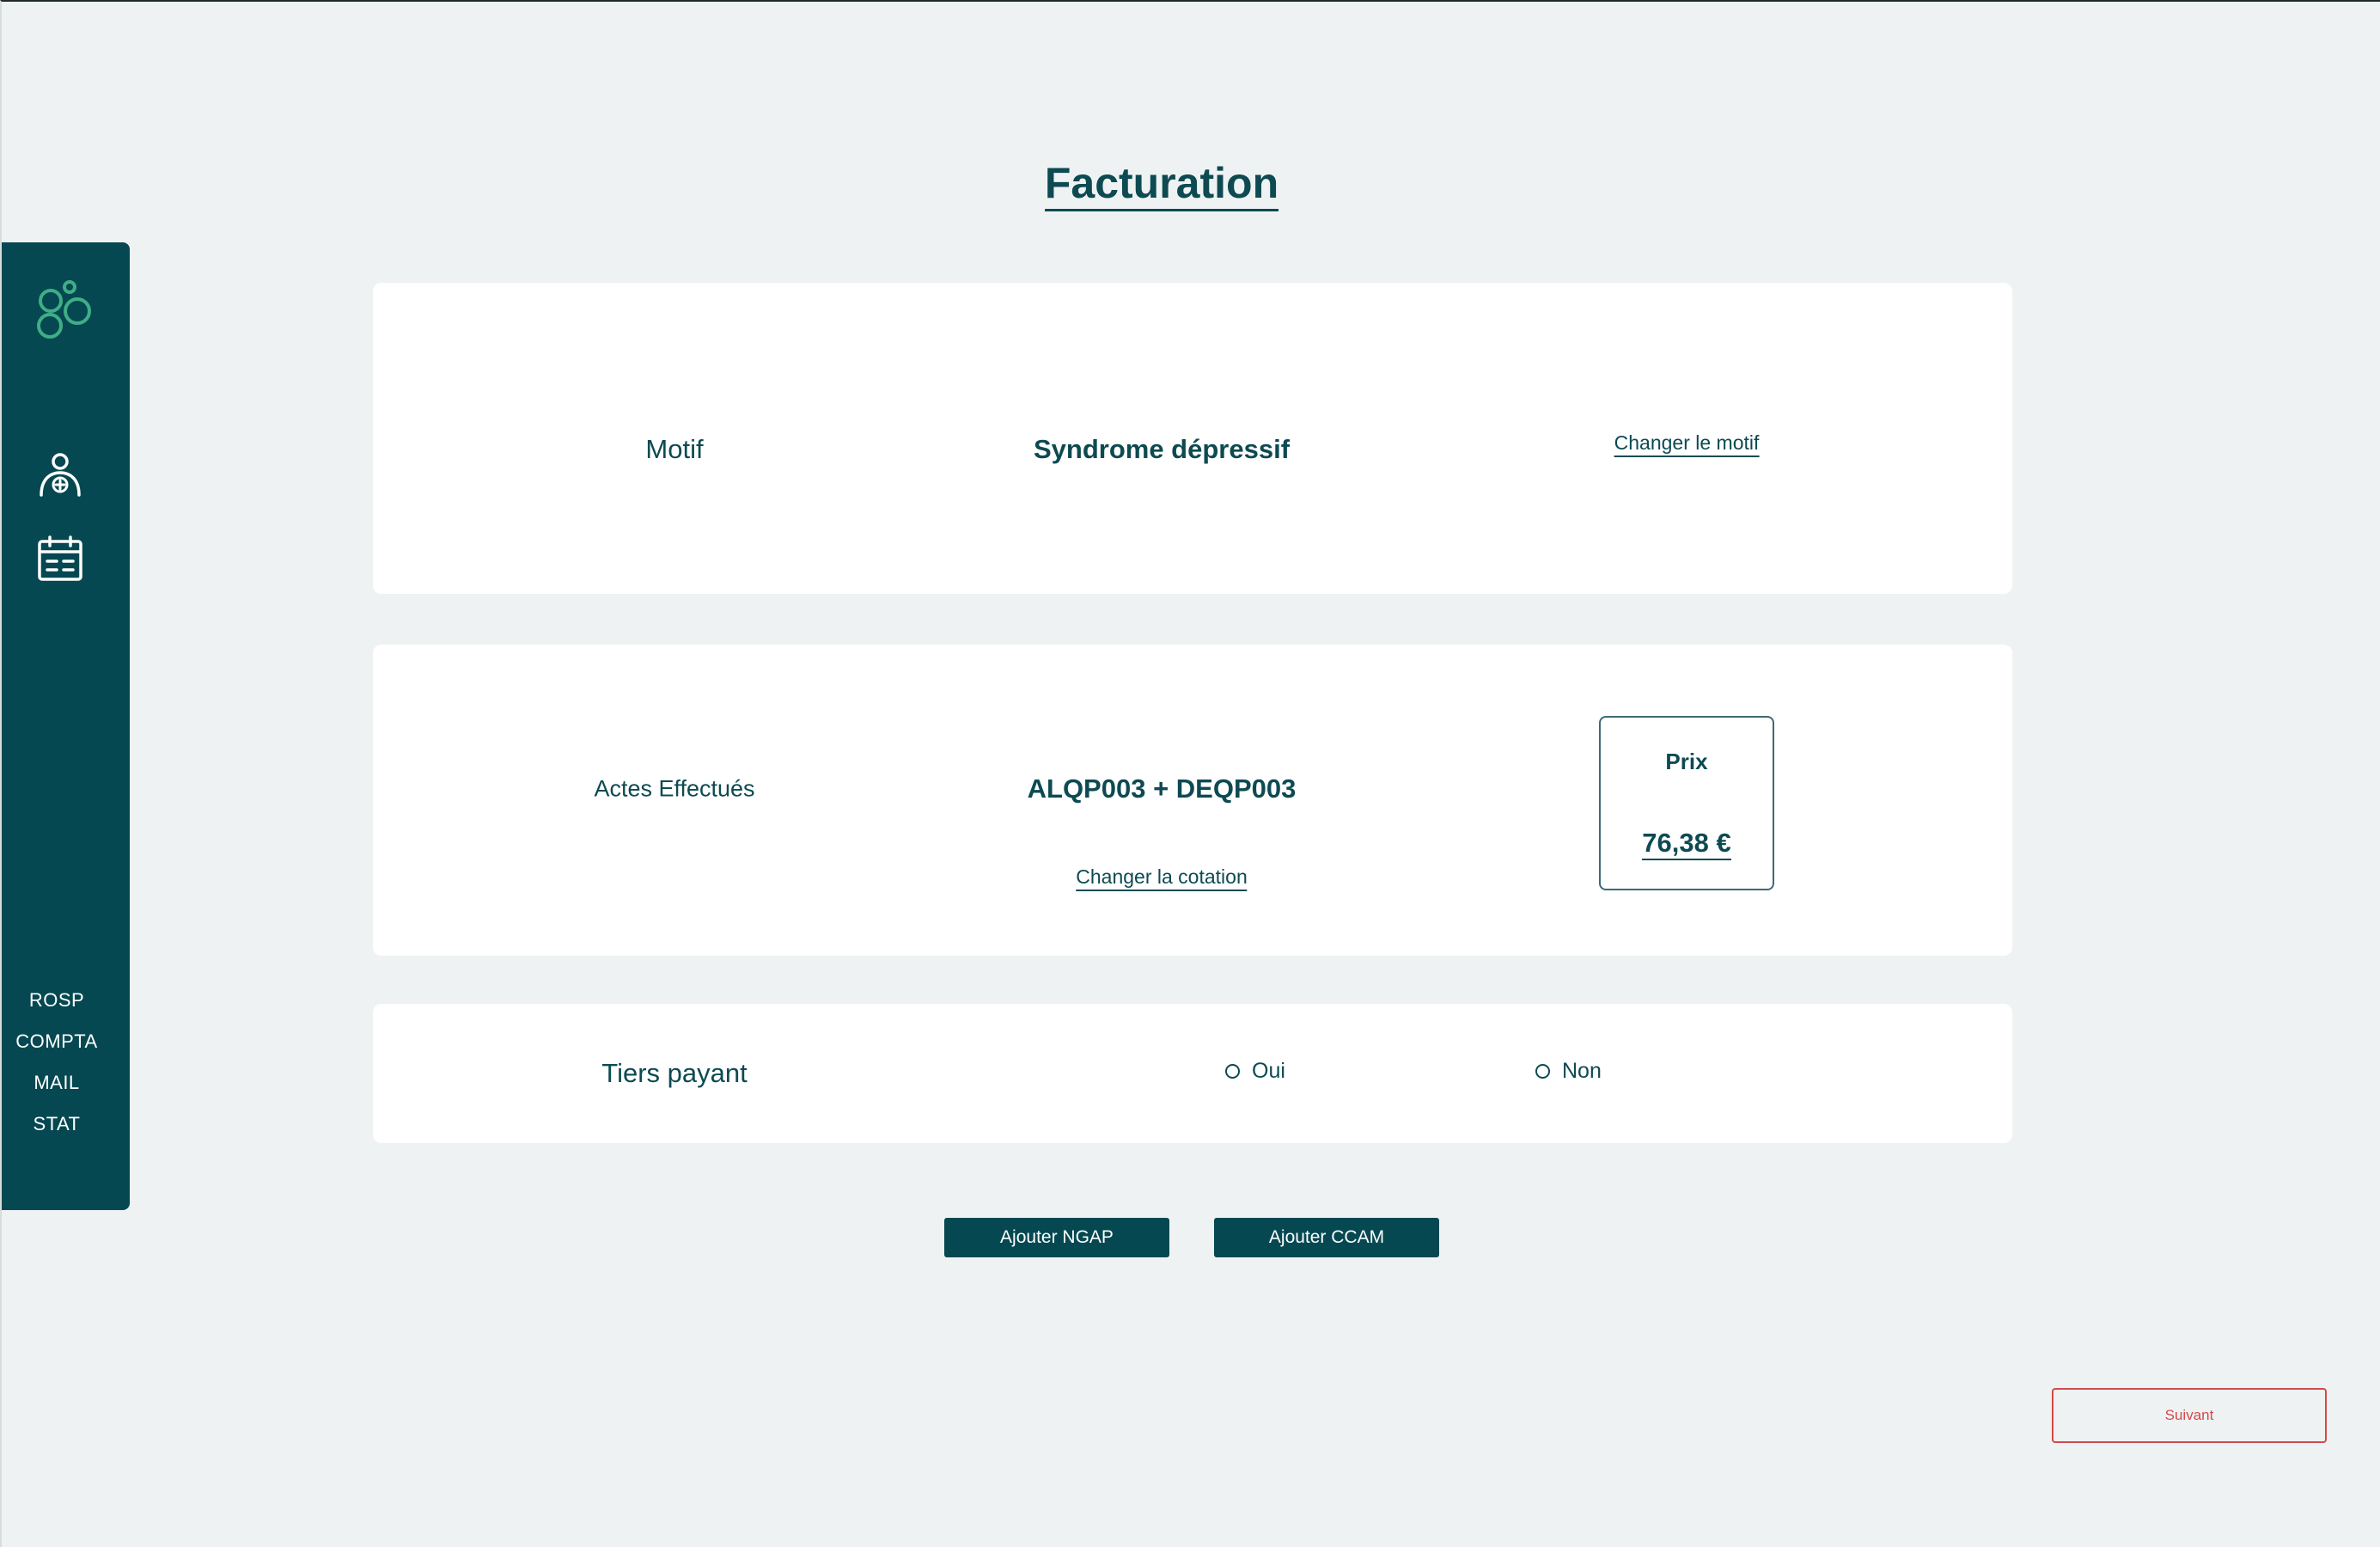  What do you see at coordinates (674, 1073) in the screenshot?
I see `tiers-payant-label: Tiers payant` at bounding box center [674, 1073].